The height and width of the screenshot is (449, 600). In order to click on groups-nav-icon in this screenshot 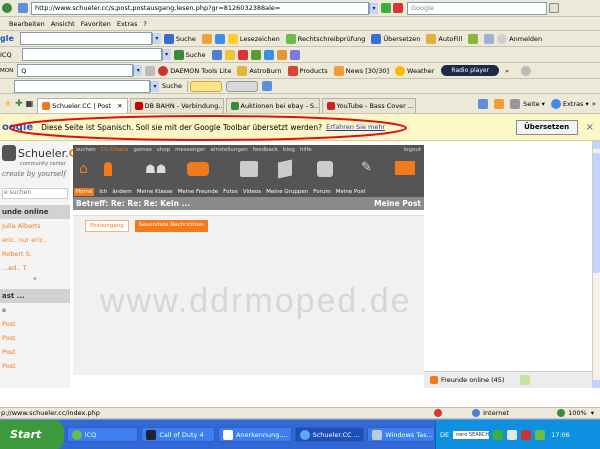, I will do `click(325, 169)`.